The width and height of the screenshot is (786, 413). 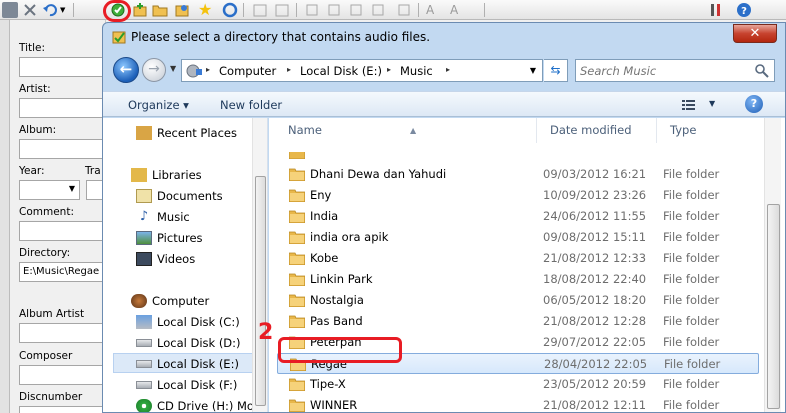 What do you see at coordinates (247, 71) in the screenshot?
I see `breadcrumb-computer: Computer` at bounding box center [247, 71].